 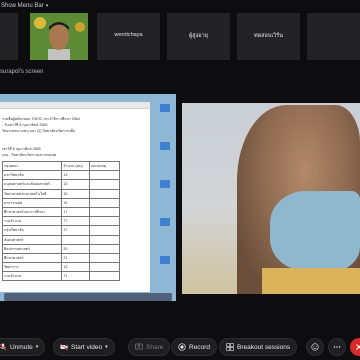 I want to click on table-row: ศึกษาศาสตร์และการศึกษา 17, so click(x=60, y=212).